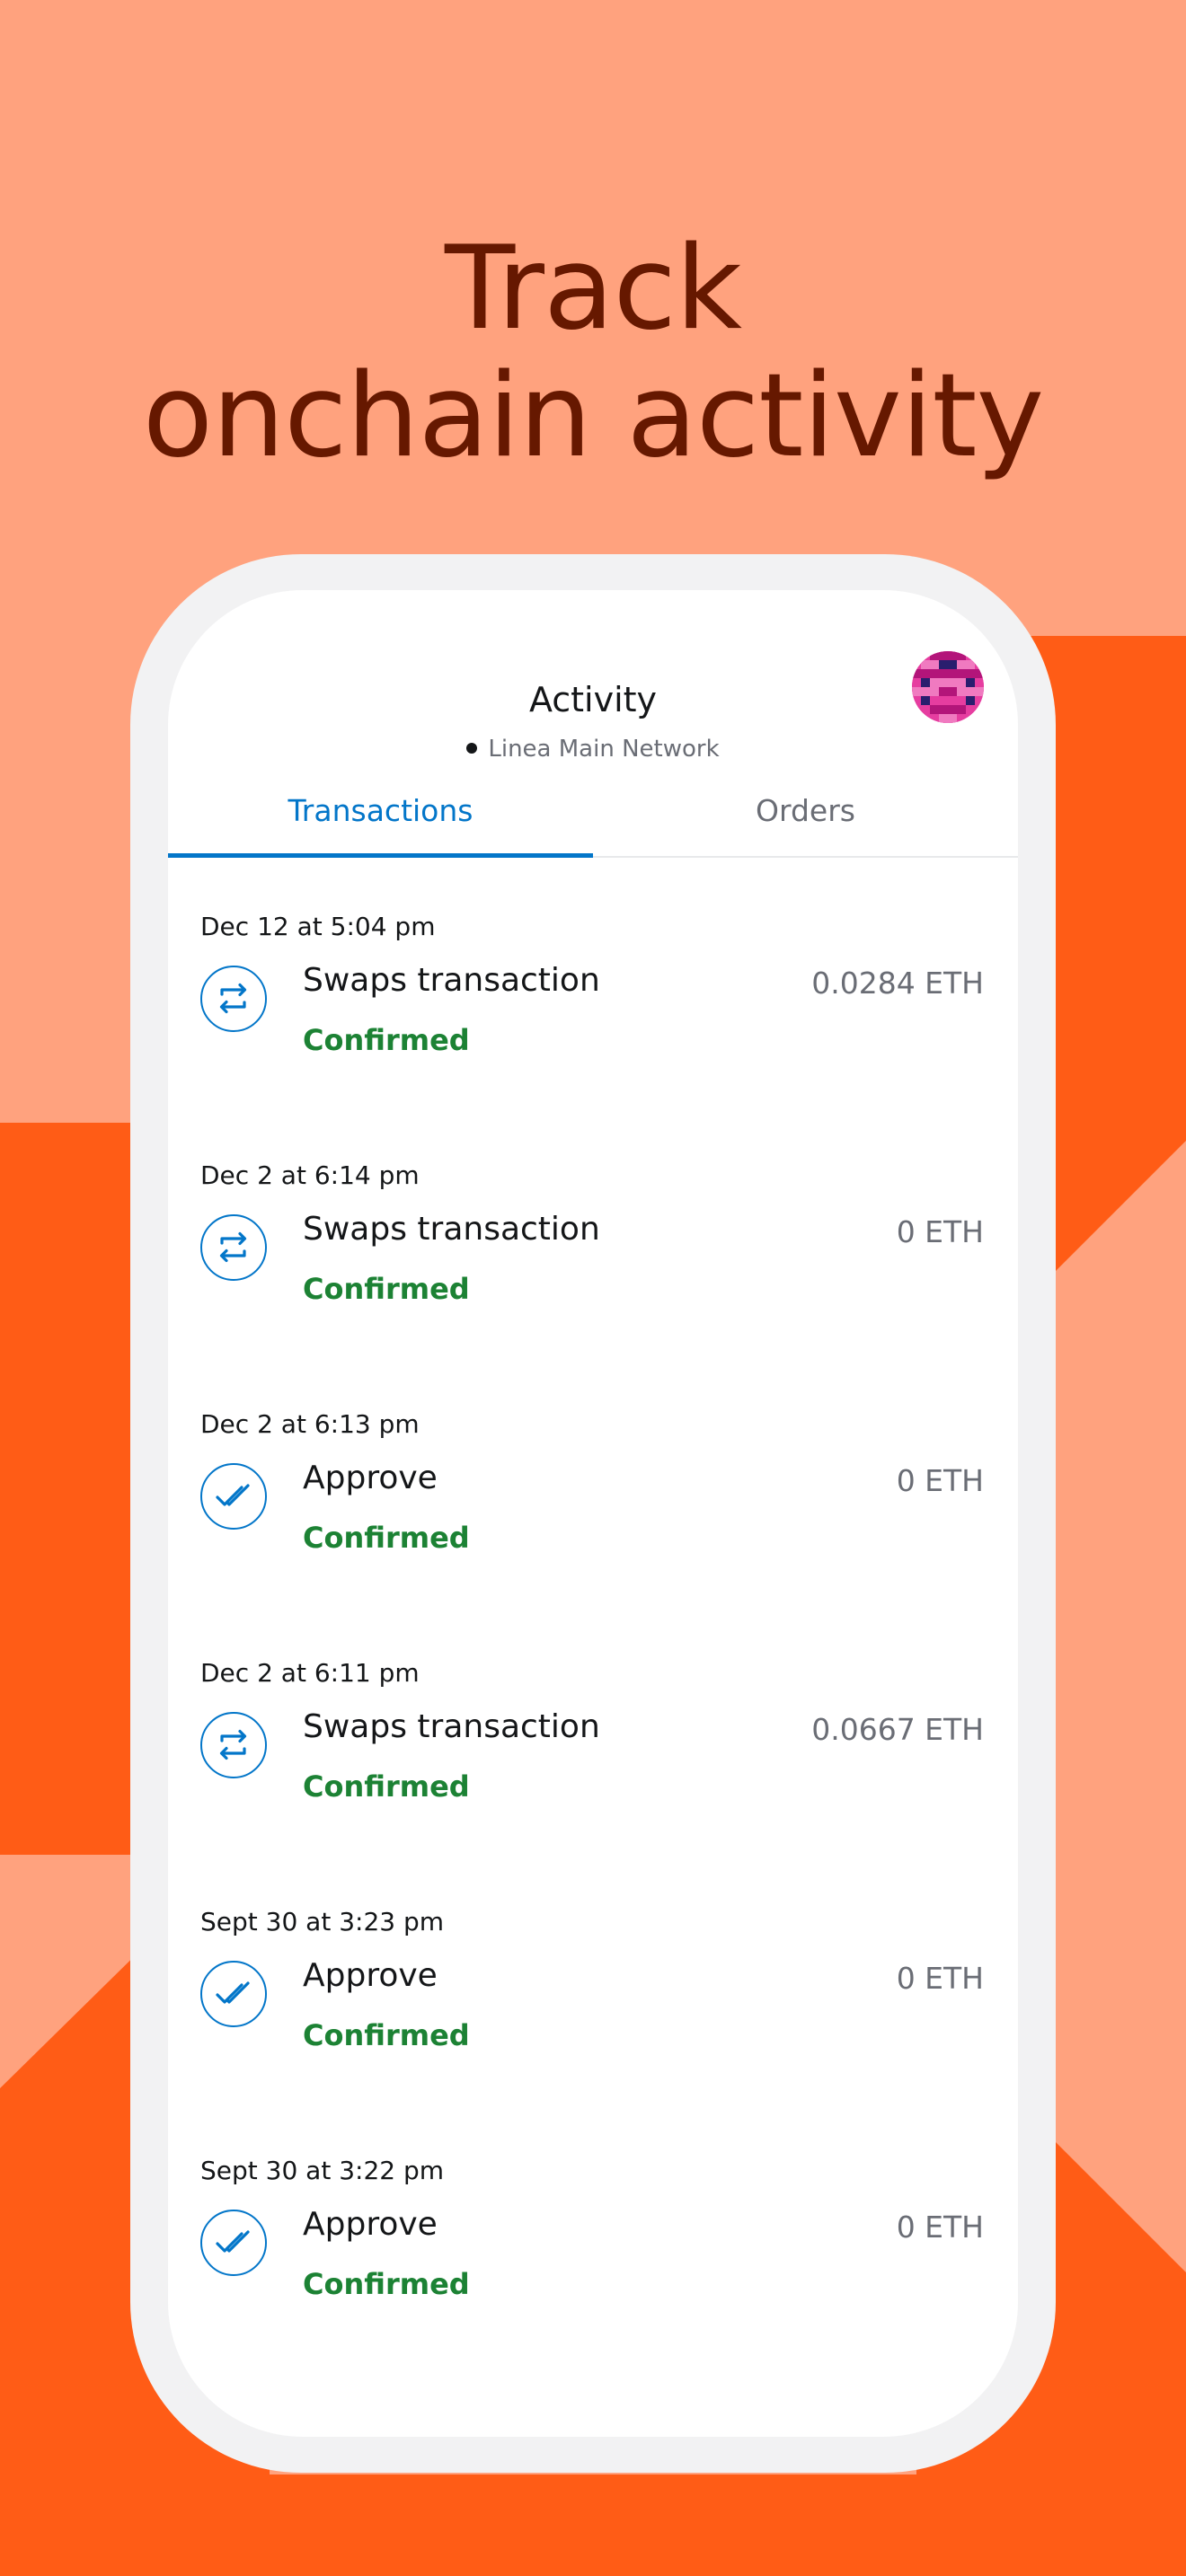 Image resolution: width=1186 pixels, height=2576 pixels. I want to click on headline-line-1: Track, so click(593, 288).